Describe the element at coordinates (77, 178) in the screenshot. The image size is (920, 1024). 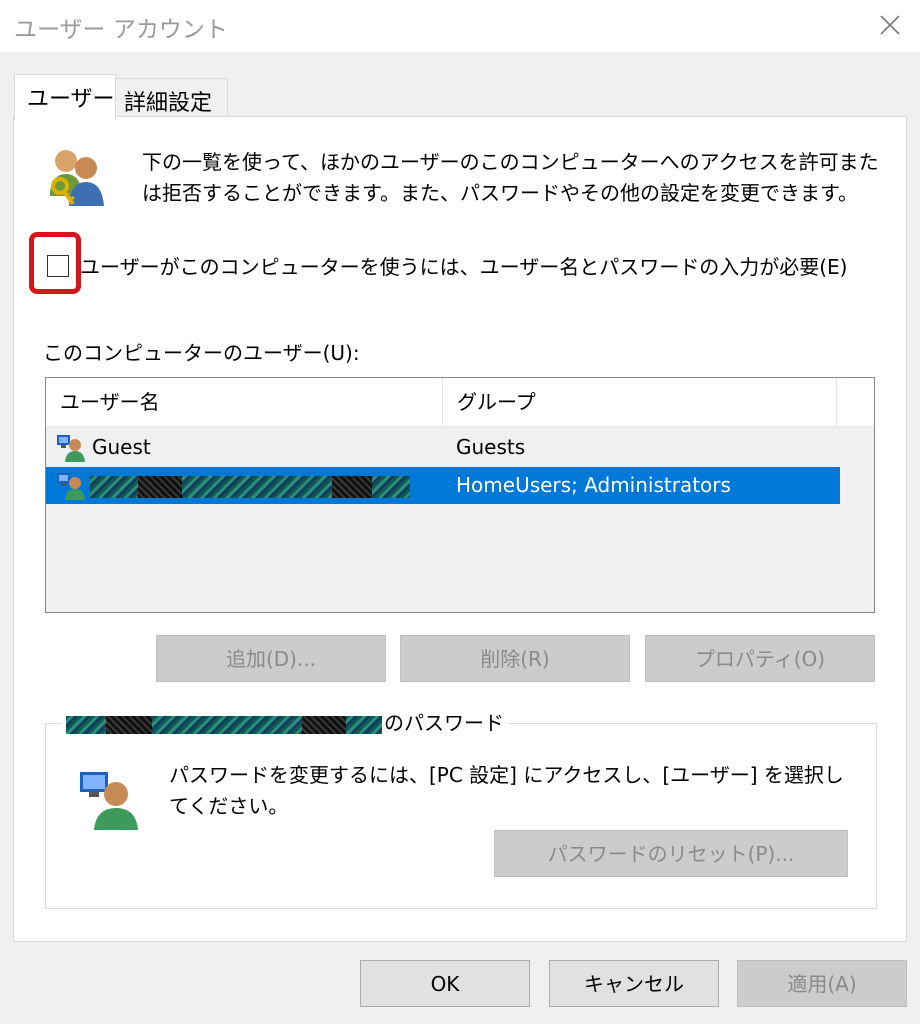
I see `users-keys-icon` at that location.